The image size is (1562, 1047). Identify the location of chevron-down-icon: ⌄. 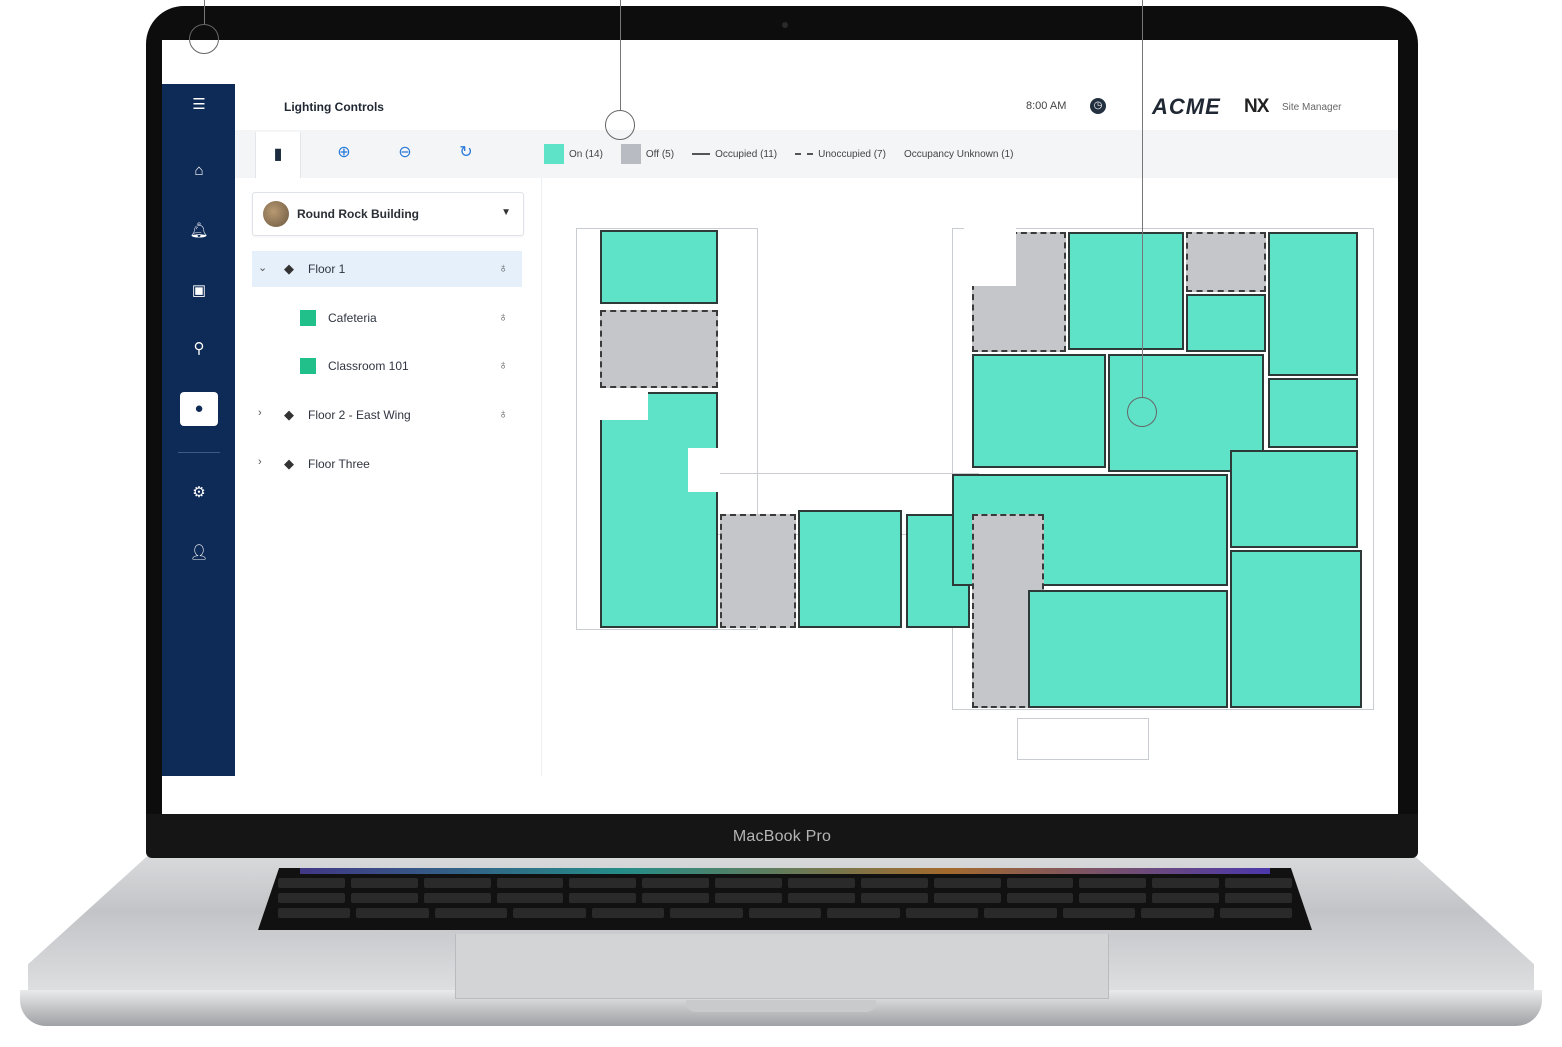
(262, 267).